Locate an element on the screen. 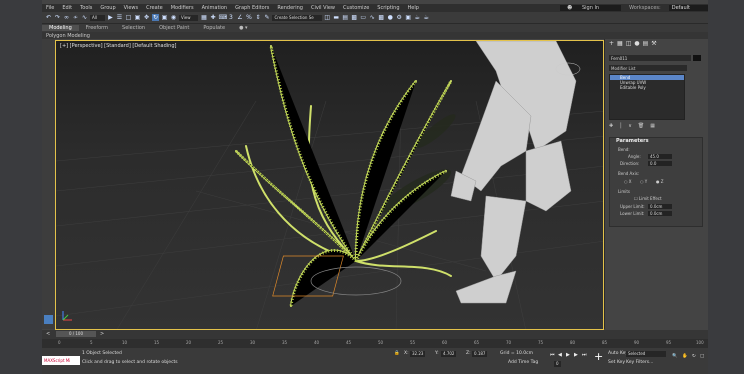  menu-edit: Edit is located at coordinates (67, 8).